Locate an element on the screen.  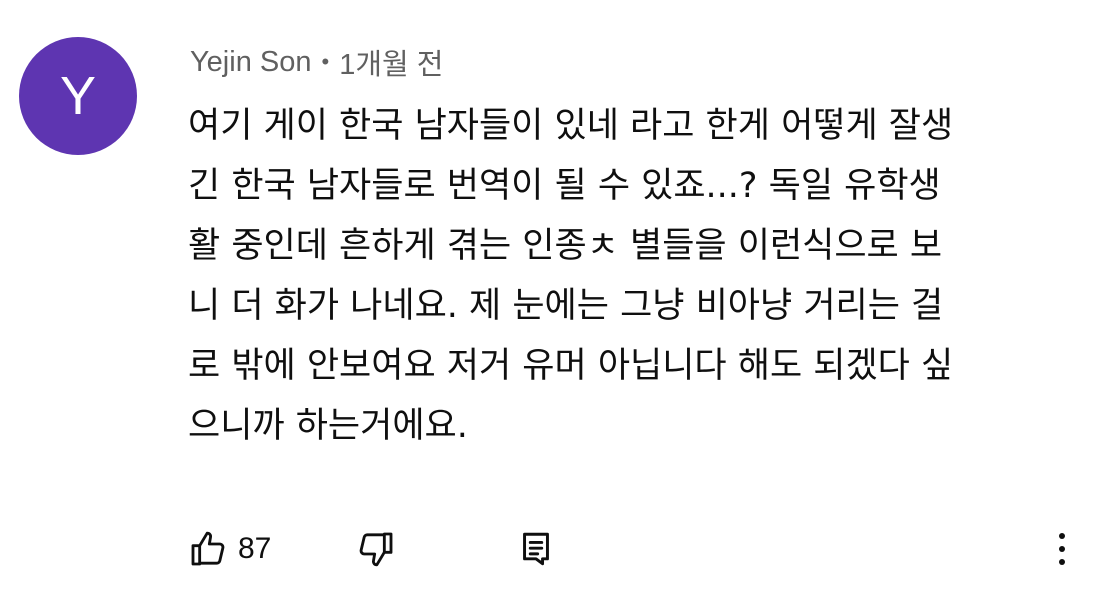
comment-timestamp: 1개월 전 is located at coordinates (391, 62).